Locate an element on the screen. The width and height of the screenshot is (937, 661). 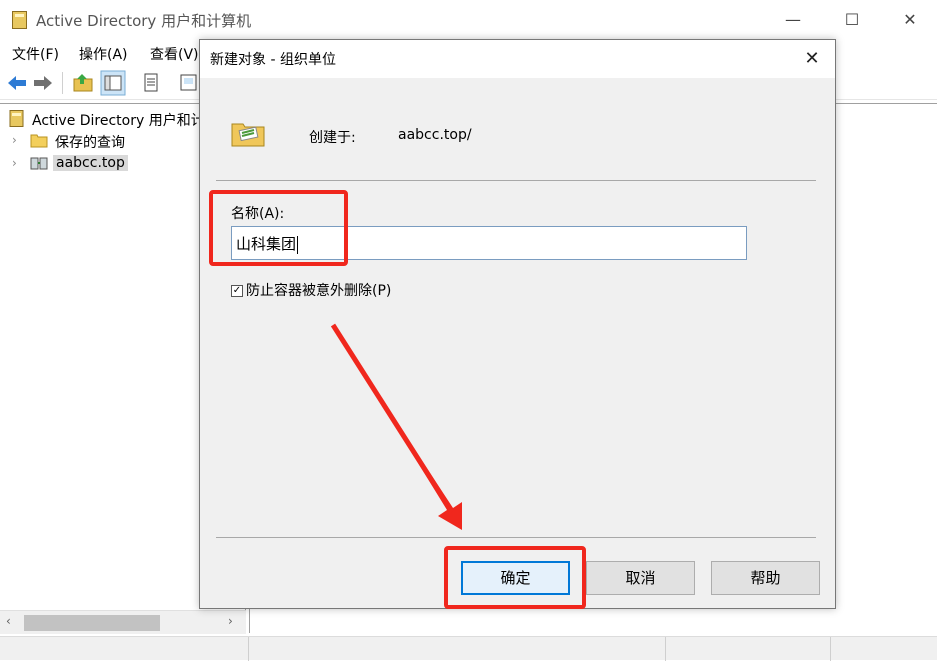
scroll-right-icon: › is located at coordinates (230, 621).